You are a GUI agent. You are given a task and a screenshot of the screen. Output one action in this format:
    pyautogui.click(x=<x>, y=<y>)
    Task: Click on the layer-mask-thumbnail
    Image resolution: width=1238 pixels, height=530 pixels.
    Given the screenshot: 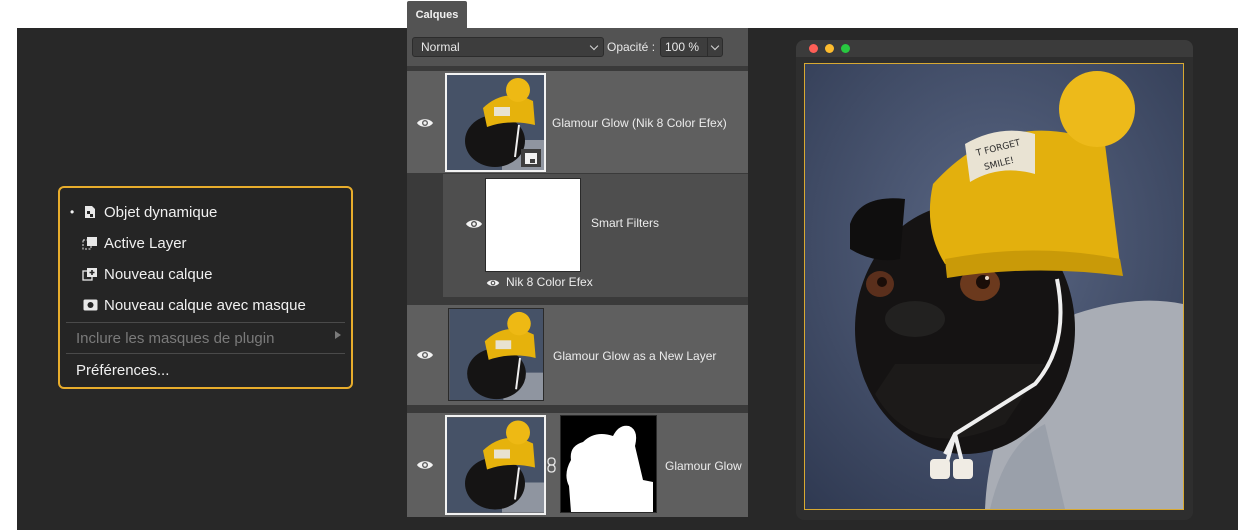 What is the action you would take?
    pyautogui.click(x=608, y=464)
    